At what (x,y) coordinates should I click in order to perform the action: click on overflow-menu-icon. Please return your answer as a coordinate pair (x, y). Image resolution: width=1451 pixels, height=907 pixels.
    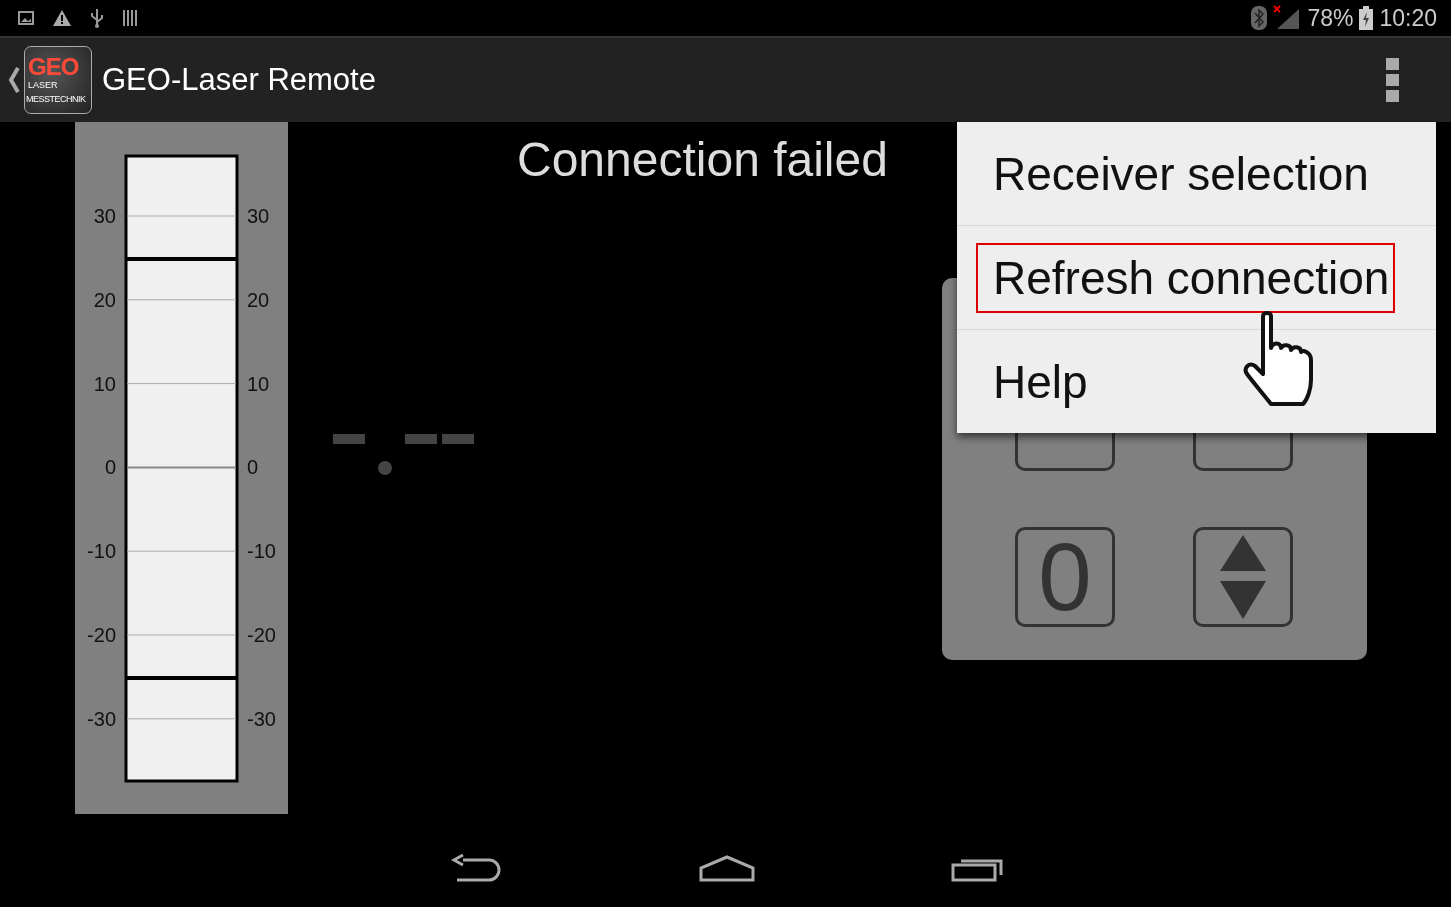
    Looking at the image, I should click on (1393, 80).